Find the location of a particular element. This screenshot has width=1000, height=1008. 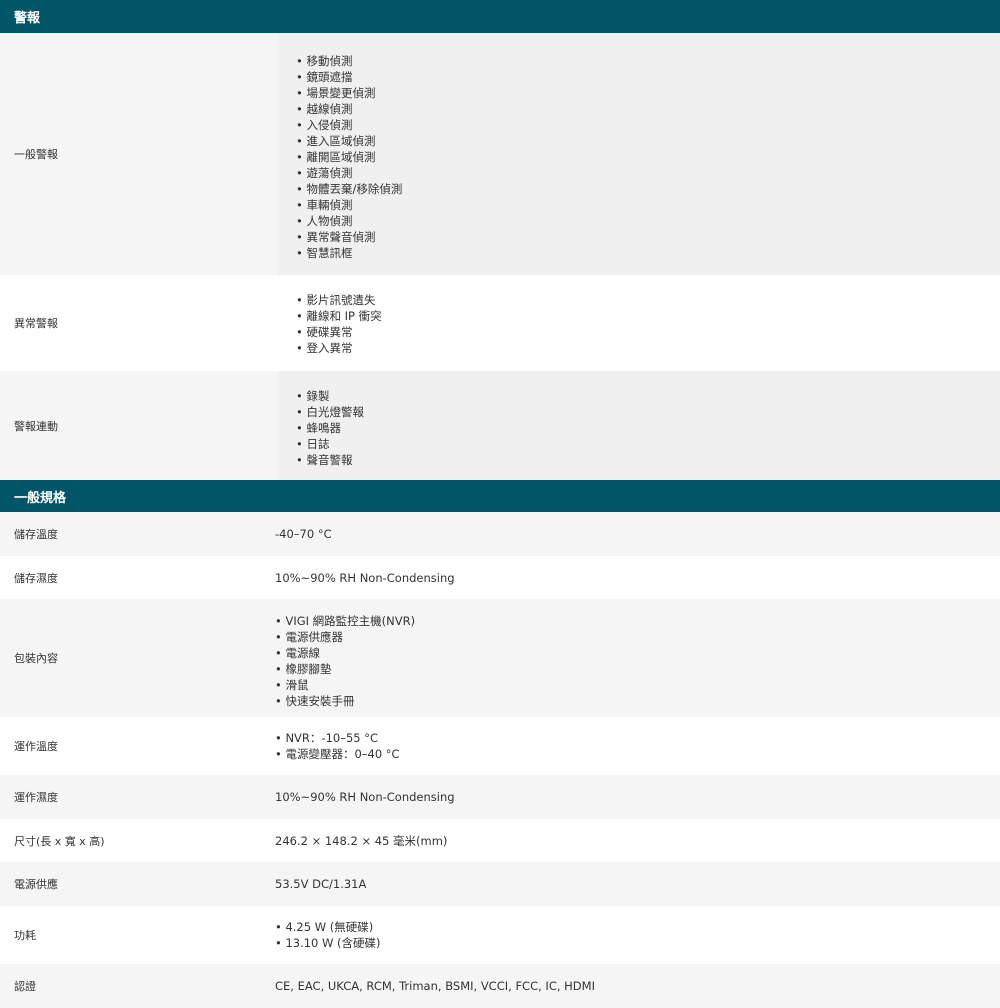

row-value: -40–70 °C is located at coordinates (303, 534).